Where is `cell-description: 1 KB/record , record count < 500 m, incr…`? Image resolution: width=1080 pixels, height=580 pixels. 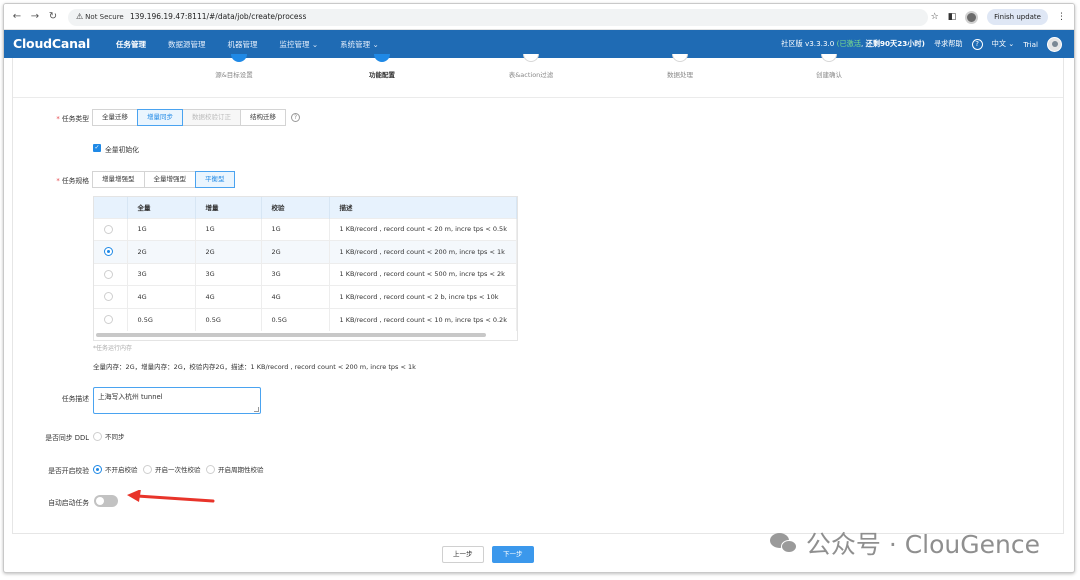 cell-description: 1 KB/record , record count < 500 m, incr… is located at coordinates (423, 274).